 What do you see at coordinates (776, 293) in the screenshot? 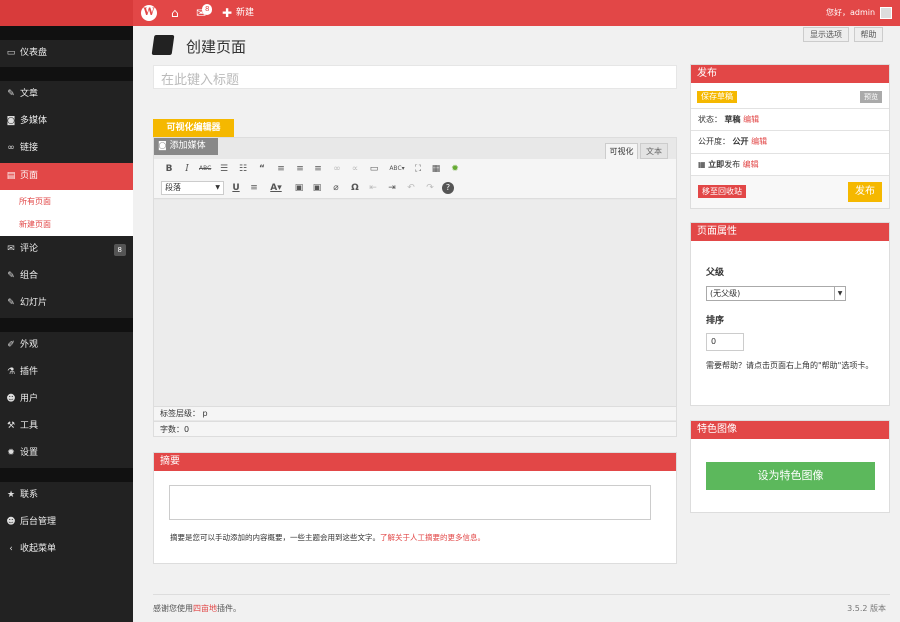
I see `parent-select: (无父级) ▼` at bounding box center [776, 293].